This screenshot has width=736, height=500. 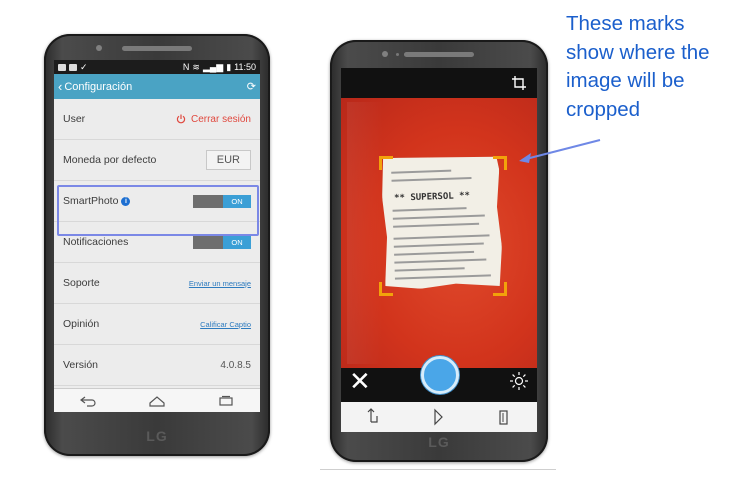 What do you see at coordinates (220, 283) in the screenshot?
I see `send-message-link: Enviar un mensaje` at bounding box center [220, 283].